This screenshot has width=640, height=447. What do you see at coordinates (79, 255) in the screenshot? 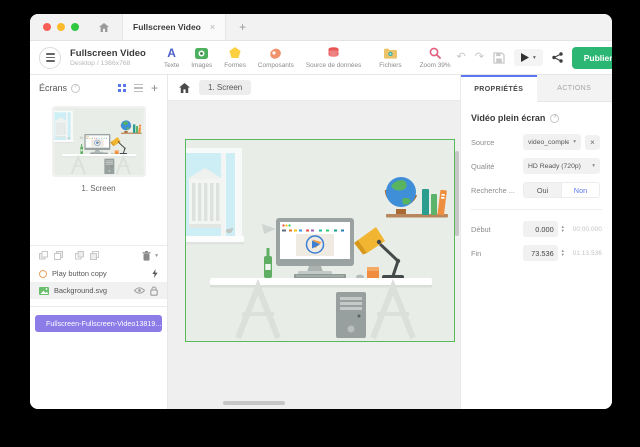
I see `bring-forward-icon` at bounding box center [79, 255].